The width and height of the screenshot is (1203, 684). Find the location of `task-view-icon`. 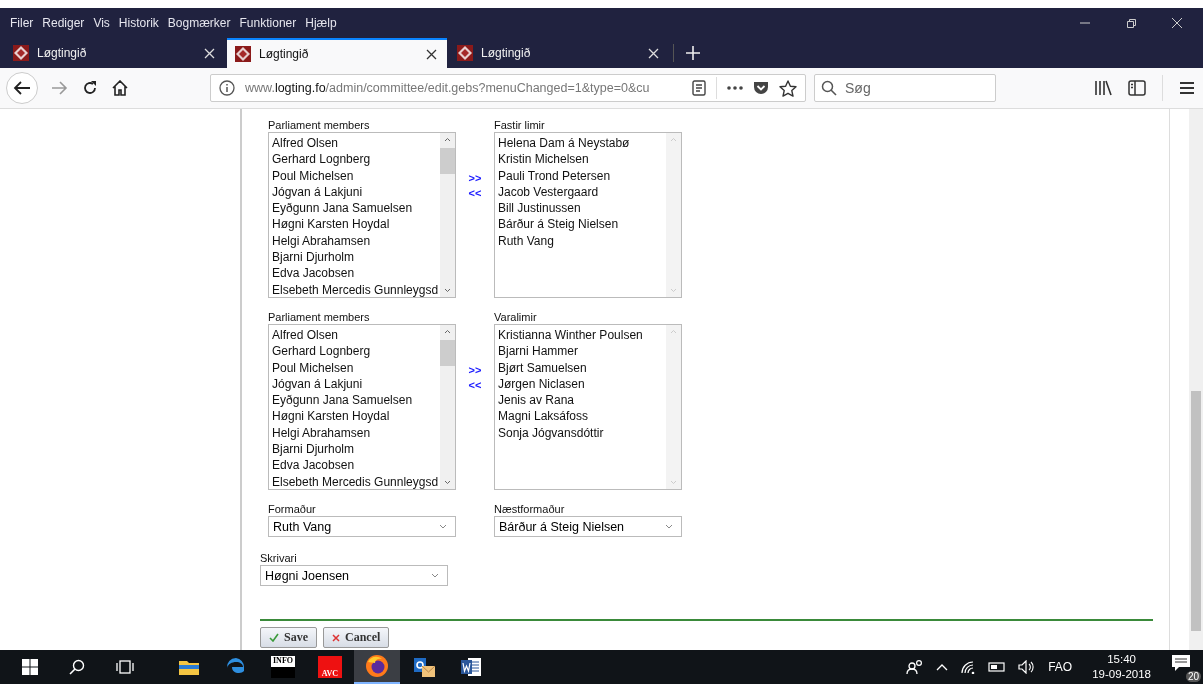

task-view-icon is located at coordinates (125, 667).